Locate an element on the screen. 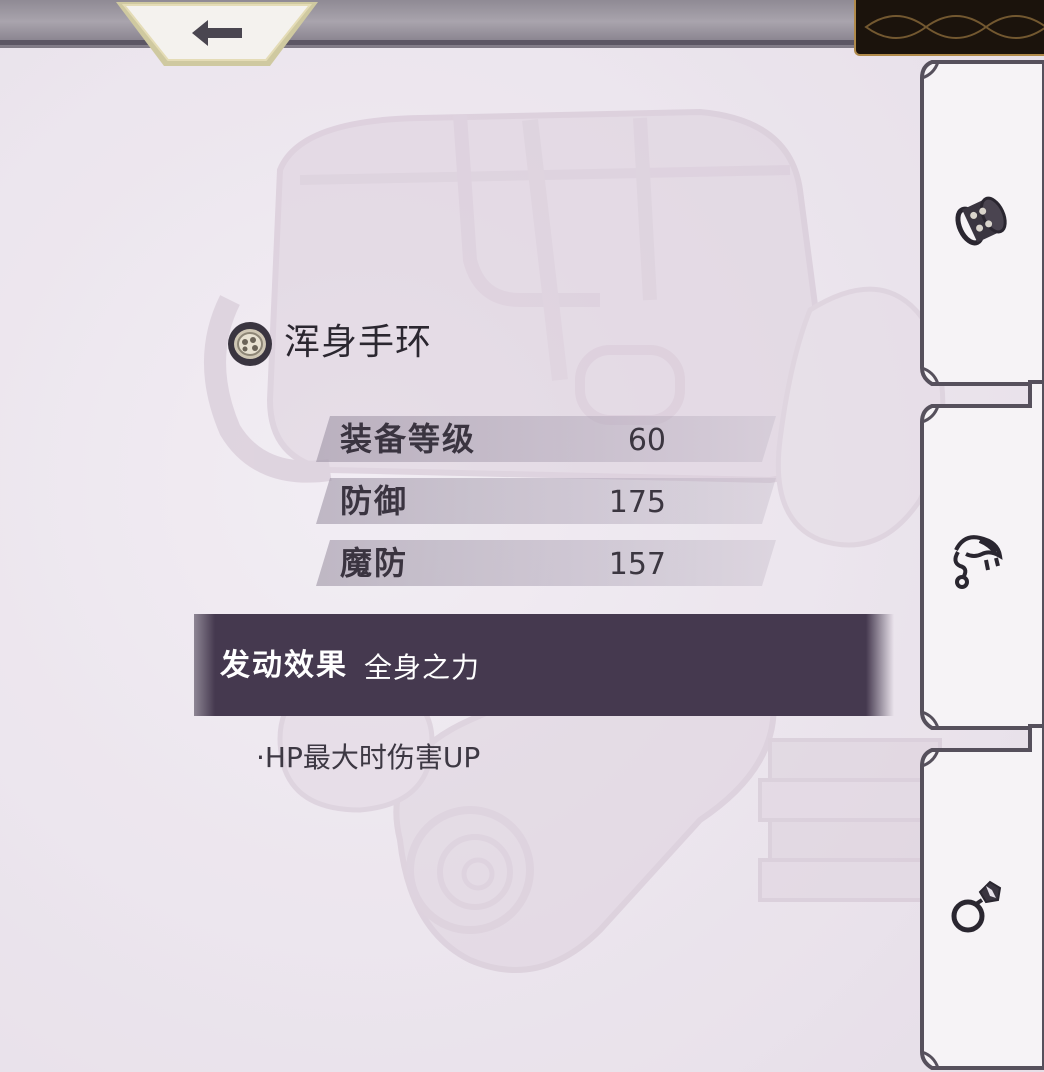  corner-ornament is located at coordinates (949, 28).